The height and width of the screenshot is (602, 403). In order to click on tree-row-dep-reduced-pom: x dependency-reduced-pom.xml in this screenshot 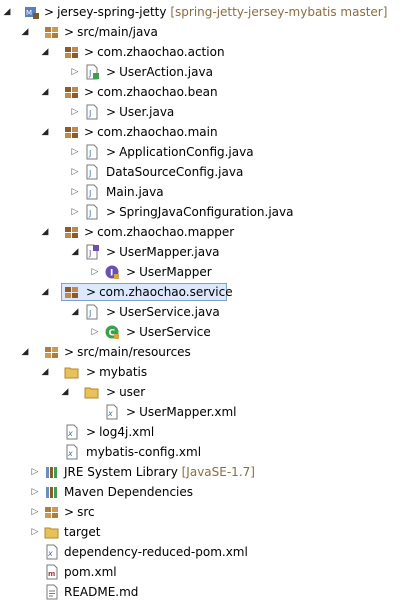, I will do `click(201, 552)`.